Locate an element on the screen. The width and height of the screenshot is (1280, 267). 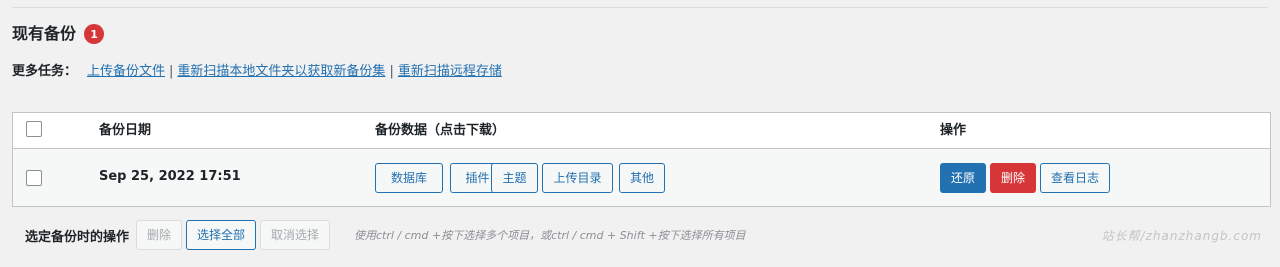
bulk-delete-button: 删除 is located at coordinates (159, 235).